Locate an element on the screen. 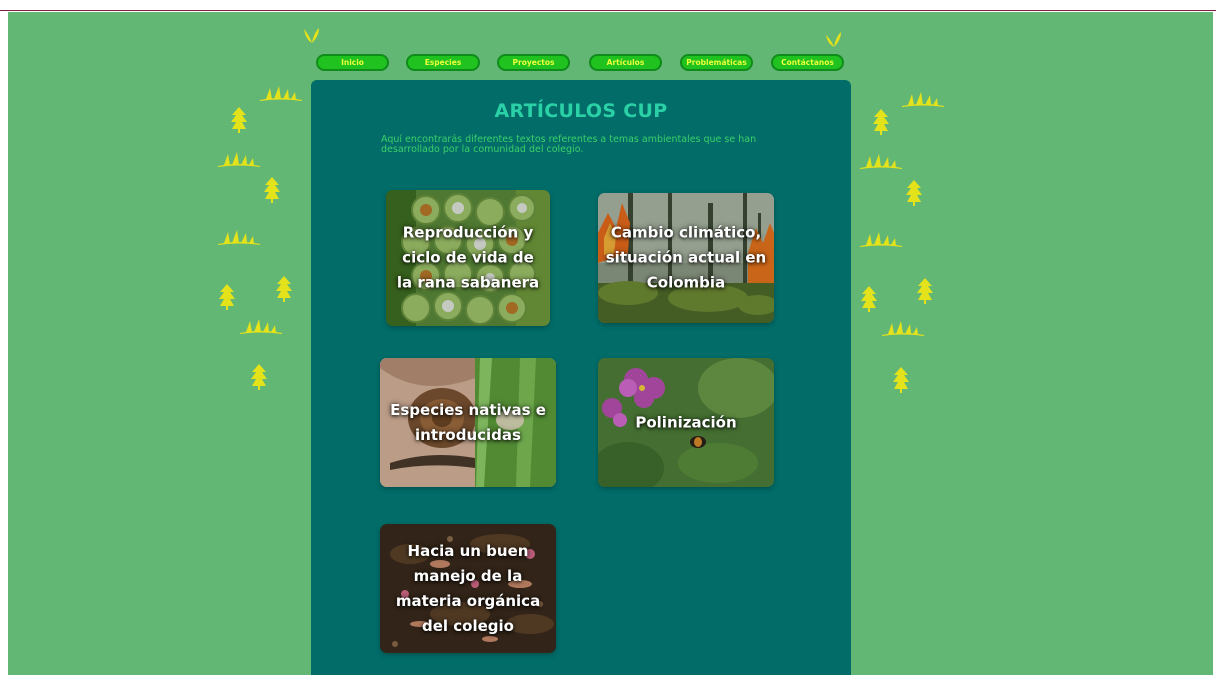 The height and width of the screenshot is (675, 1216). nav-item-especies: Especies is located at coordinates (443, 62).